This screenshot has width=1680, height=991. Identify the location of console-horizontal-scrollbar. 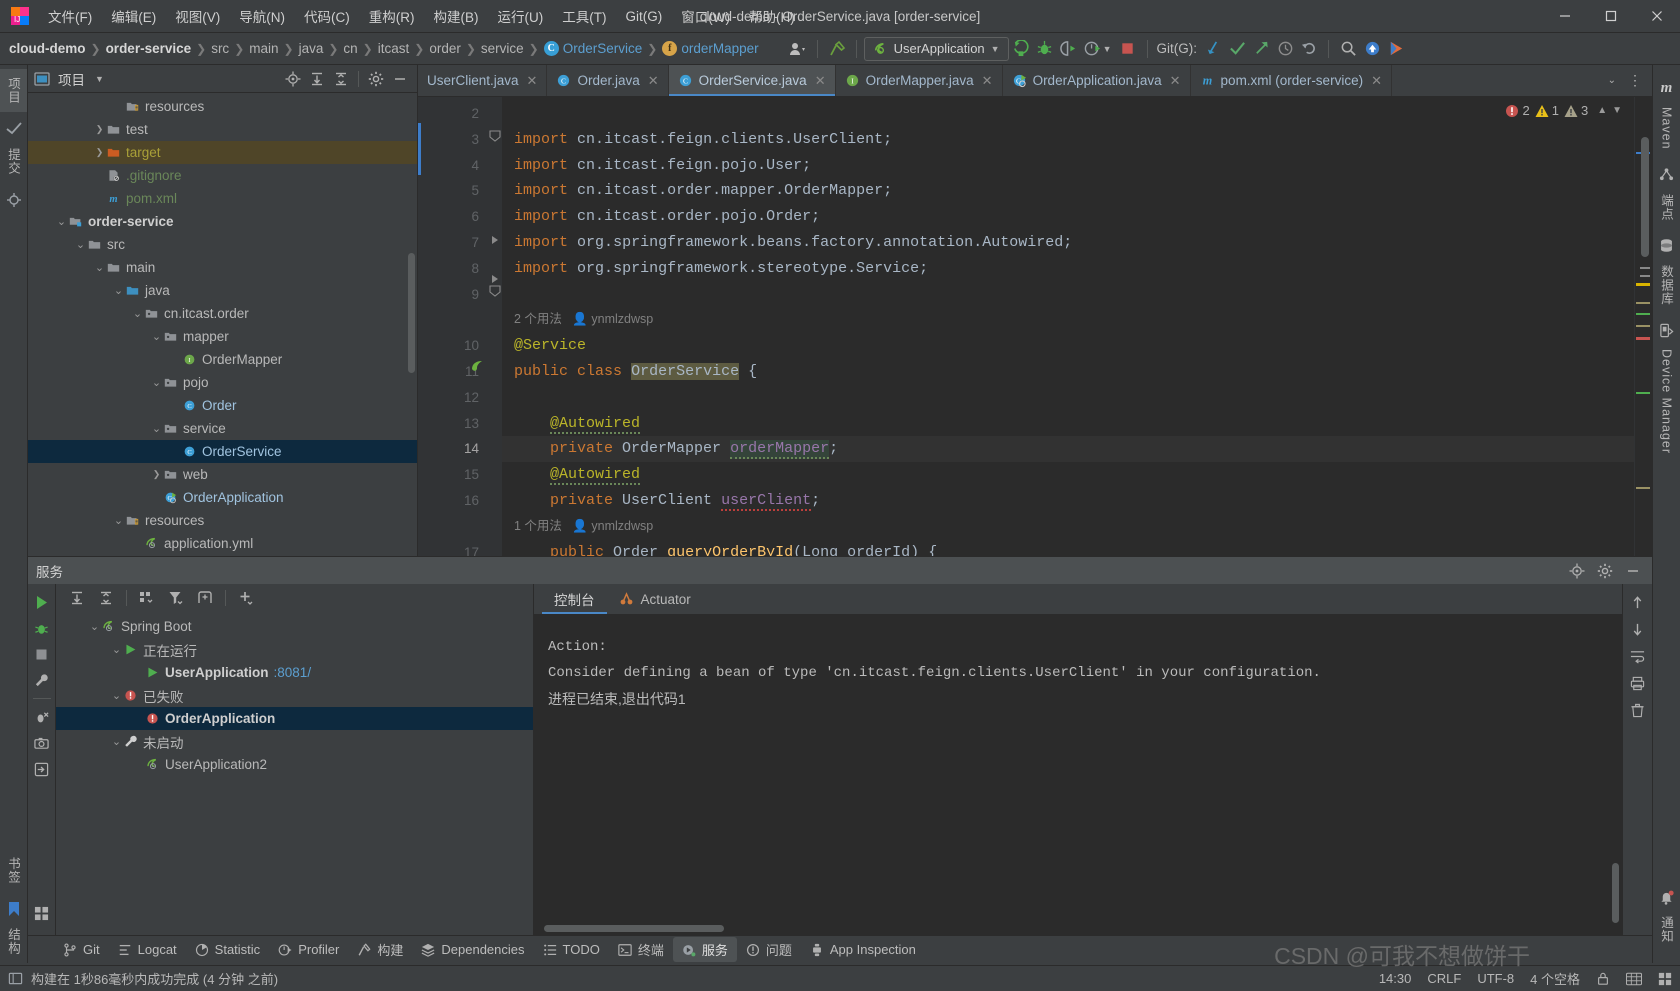
(634, 928).